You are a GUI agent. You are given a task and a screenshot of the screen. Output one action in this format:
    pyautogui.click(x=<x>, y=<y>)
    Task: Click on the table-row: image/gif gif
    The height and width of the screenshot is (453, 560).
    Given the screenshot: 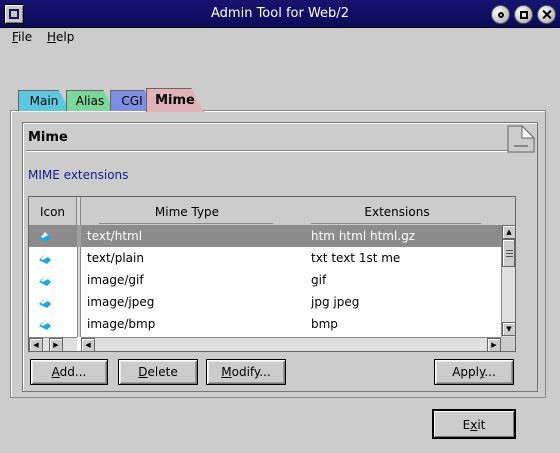 What is the action you would take?
    pyautogui.click(x=265, y=280)
    